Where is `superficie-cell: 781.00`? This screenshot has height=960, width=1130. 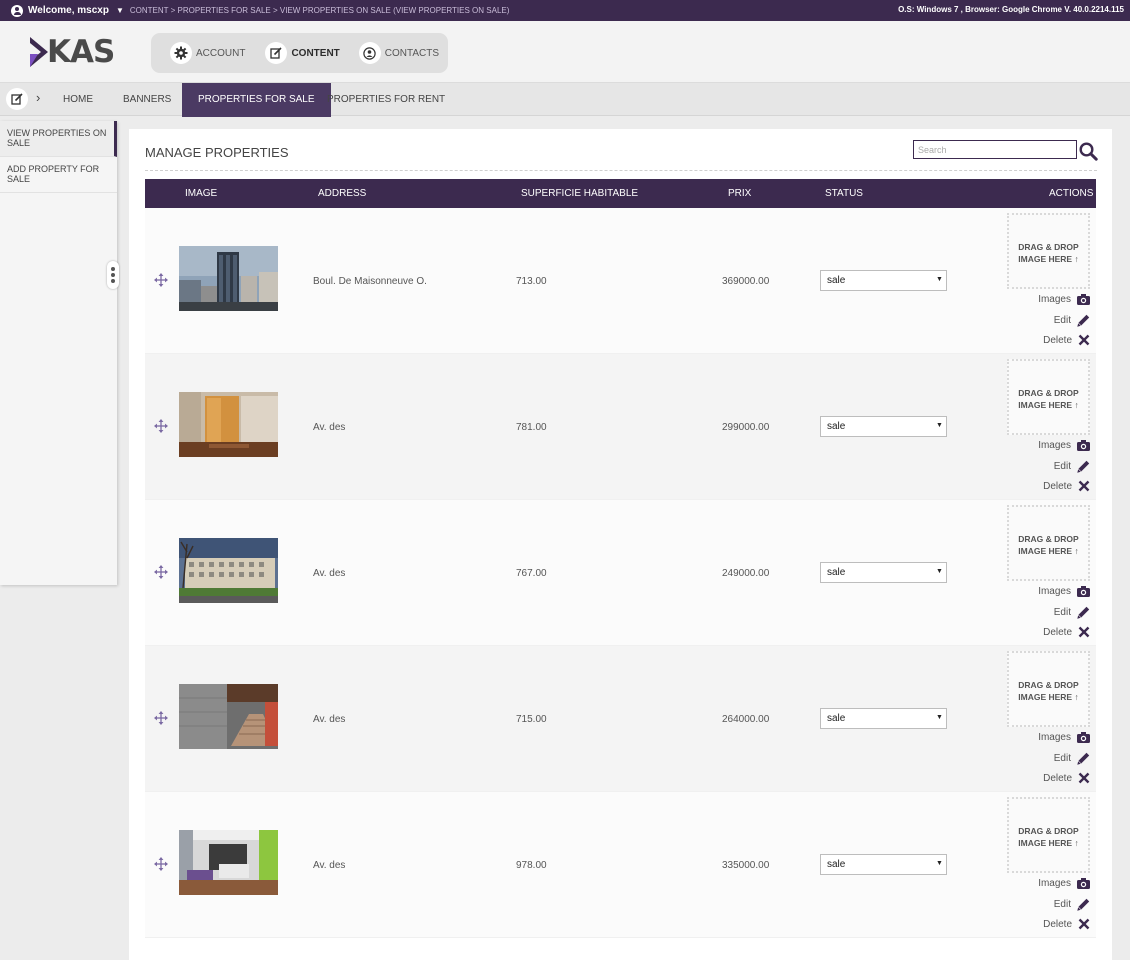 superficie-cell: 781.00 is located at coordinates (531, 427).